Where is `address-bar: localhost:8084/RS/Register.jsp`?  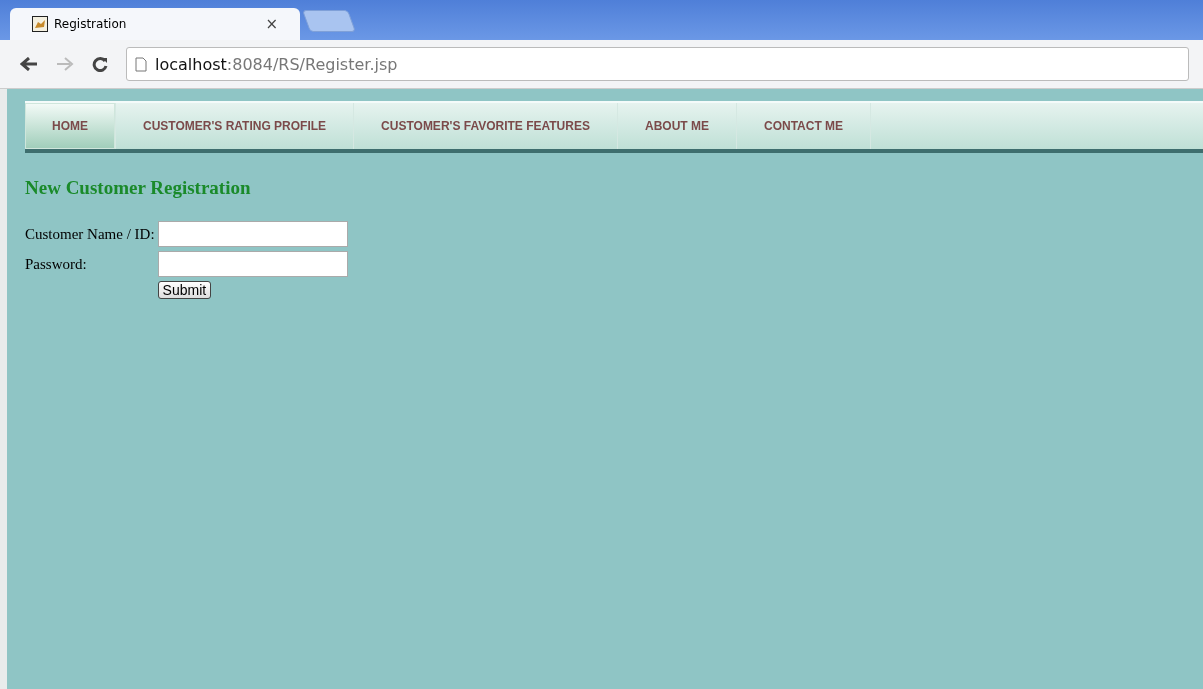
address-bar: localhost:8084/RS/Register.jsp is located at coordinates (657, 64).